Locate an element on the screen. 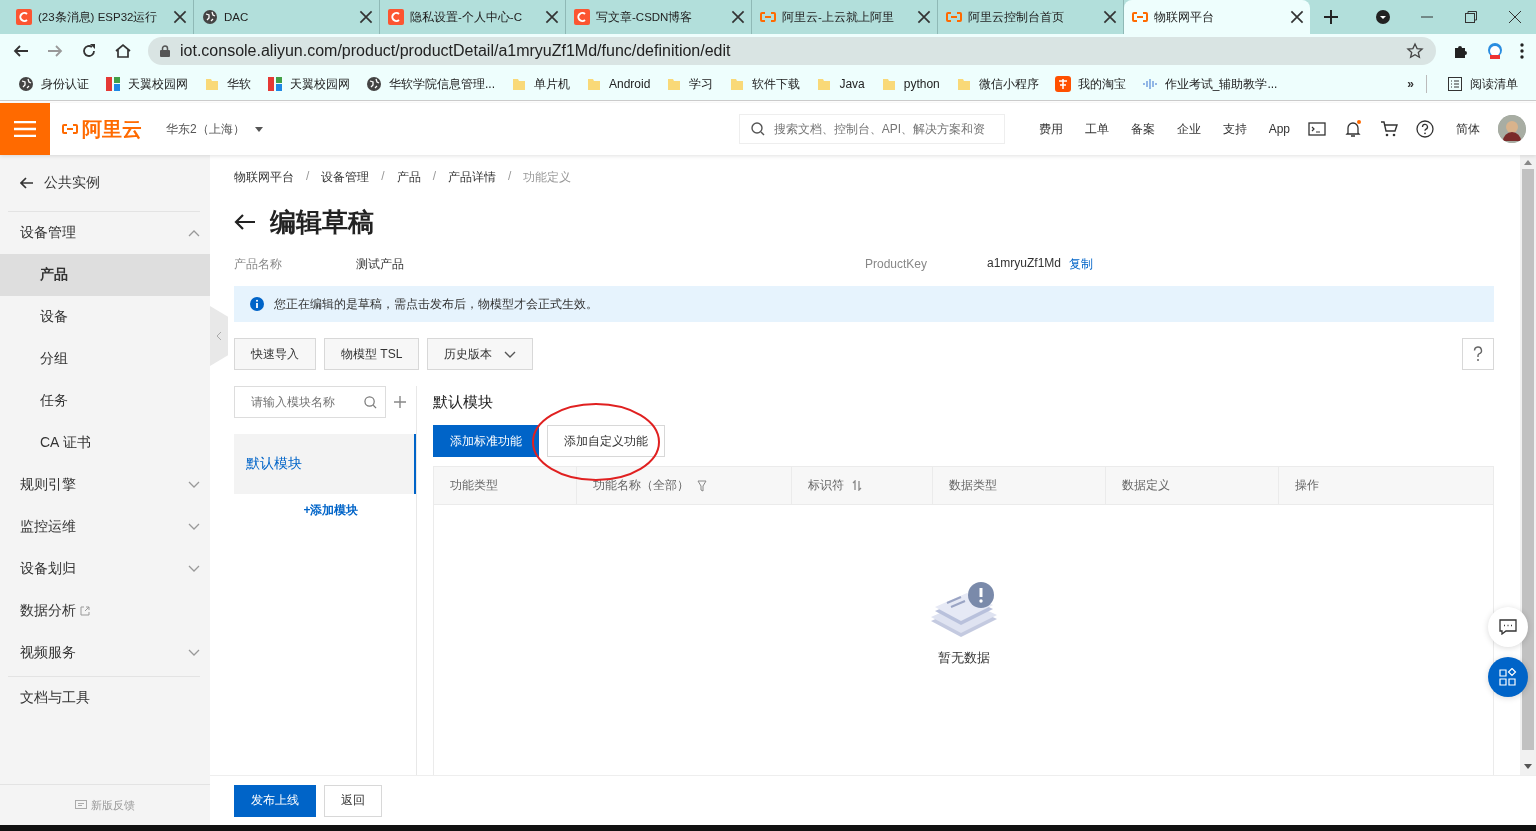 The width and height of the screenshot is (1536, 831). toolbar-button: 快速导入 is located at coordinates (275, 354).